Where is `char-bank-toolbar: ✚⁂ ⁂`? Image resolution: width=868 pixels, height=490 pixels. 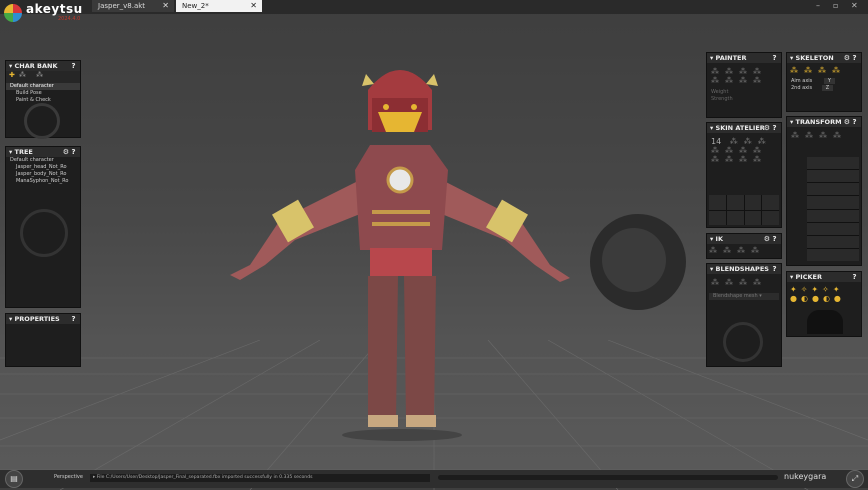
char-bank-toolbar: ✚⁂ ⁂ is located at coordinates (43, 77).